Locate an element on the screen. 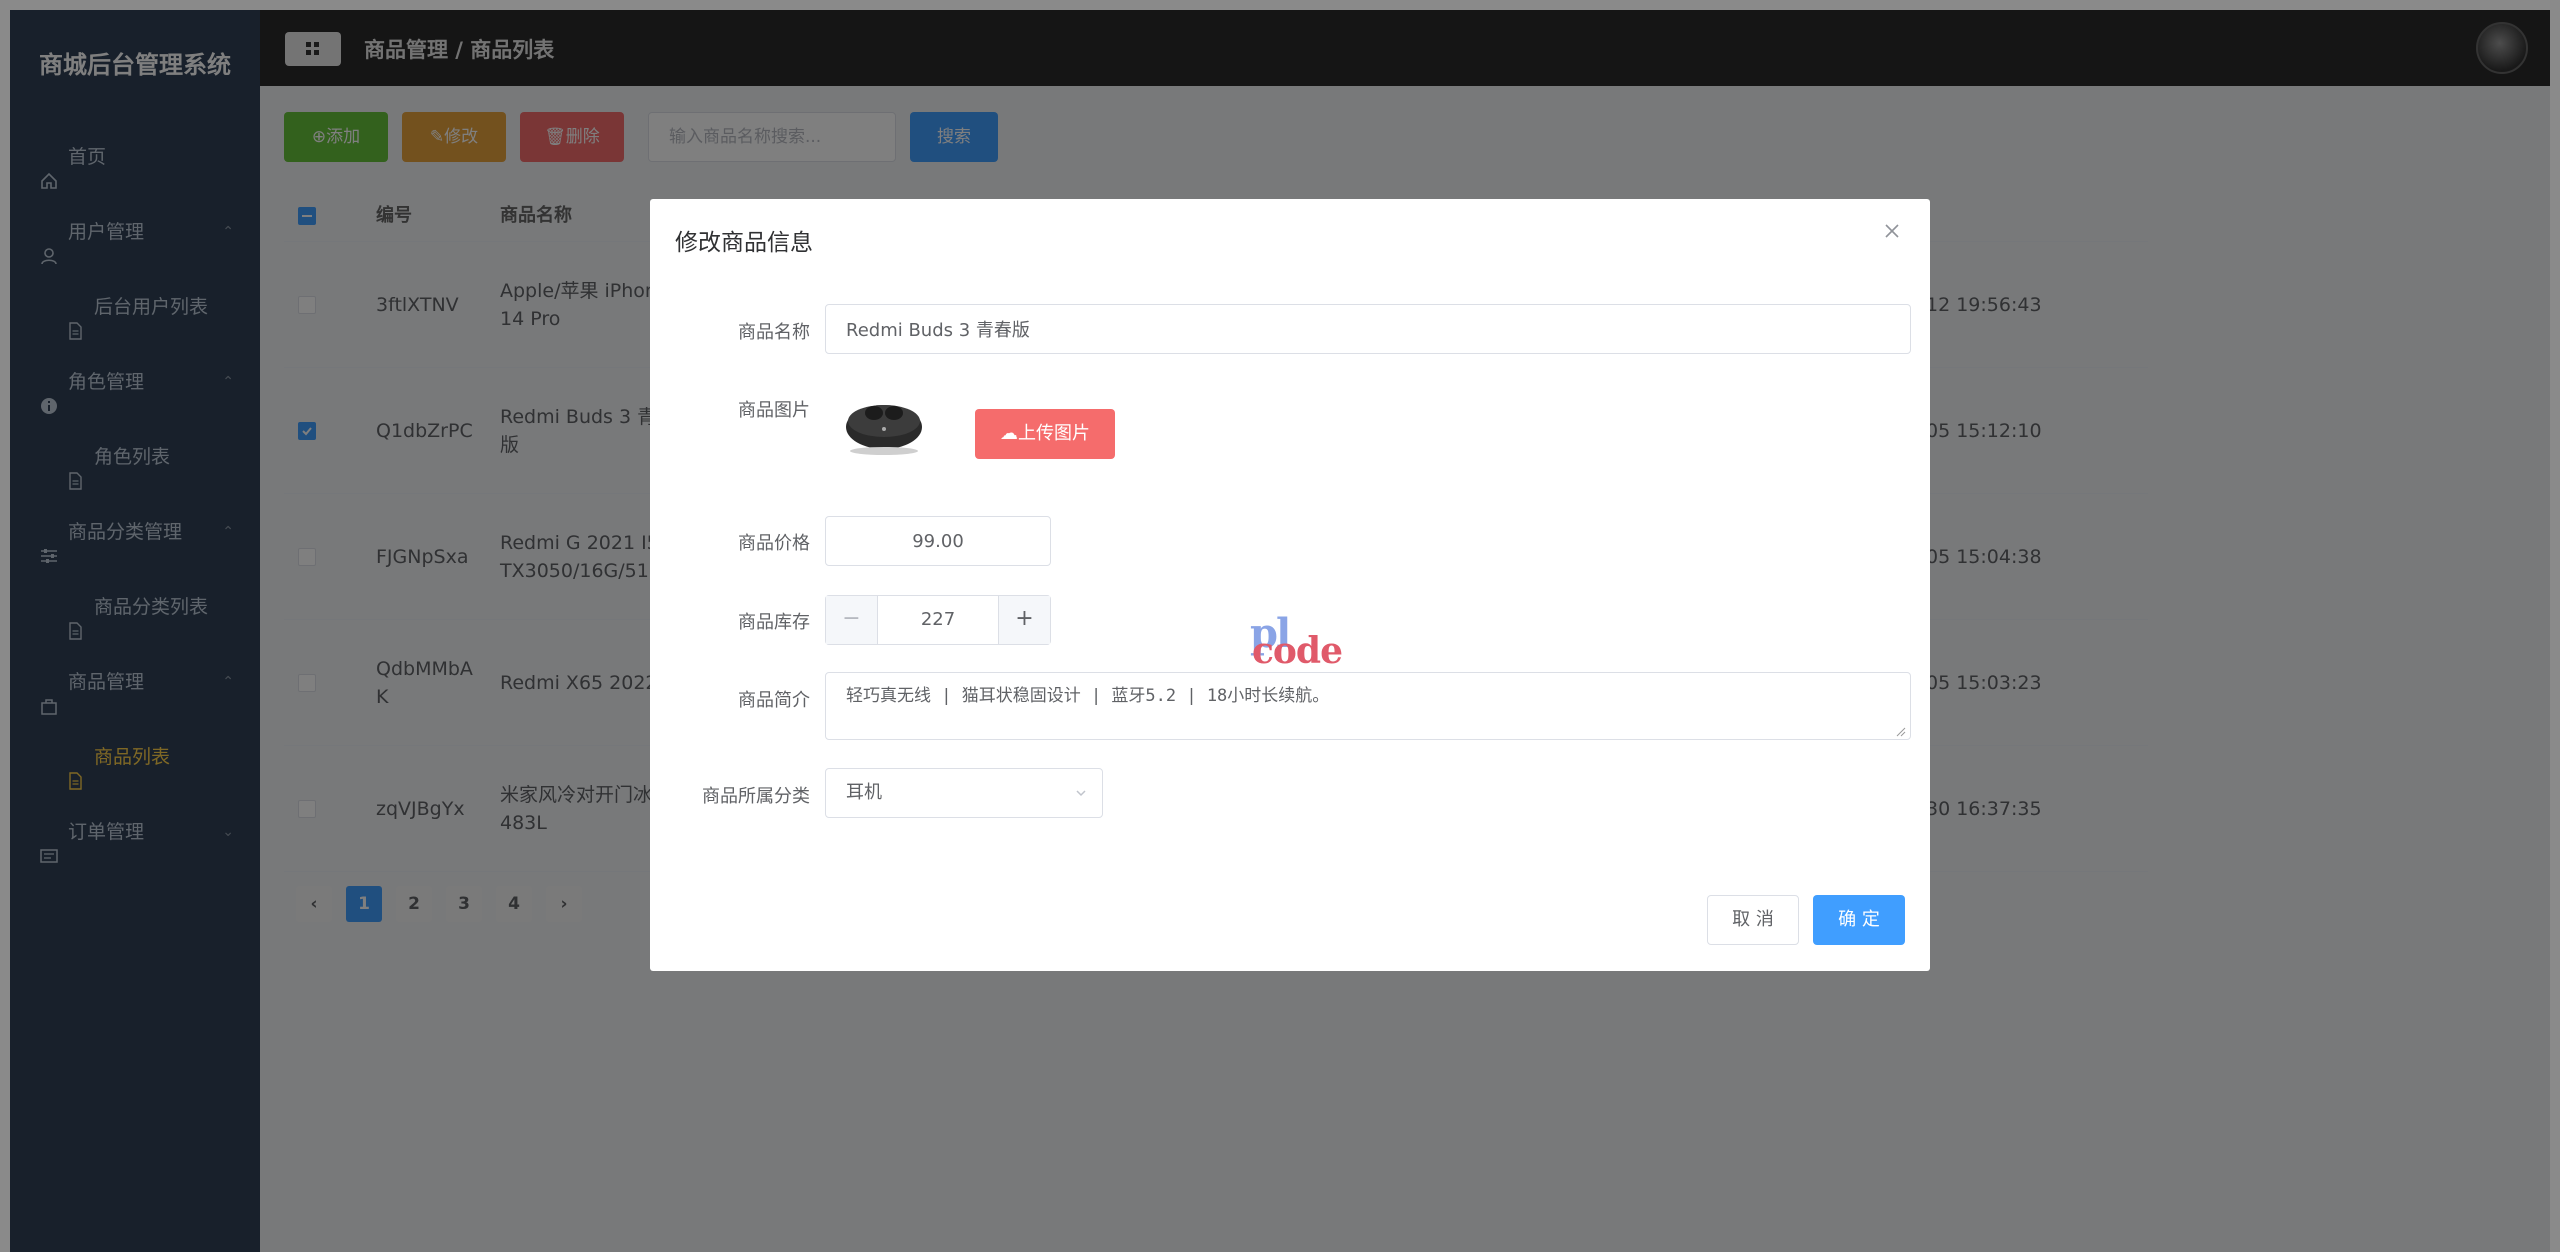  product-image is located at coordinates (883, 426).